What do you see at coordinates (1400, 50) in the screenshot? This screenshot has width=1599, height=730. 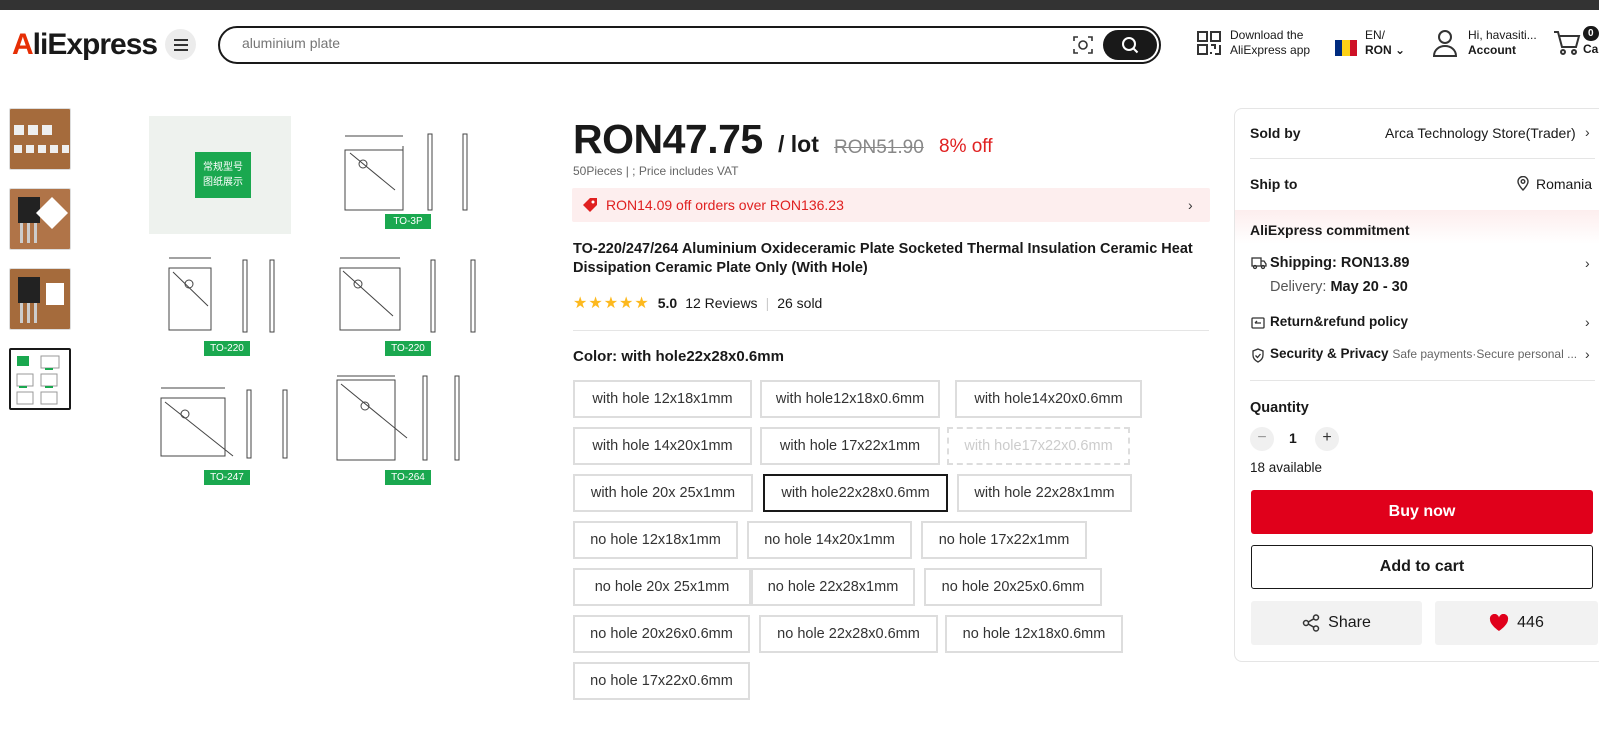 I see `chevron-down-icon: ⌄` at bounding box center [1400, 50].